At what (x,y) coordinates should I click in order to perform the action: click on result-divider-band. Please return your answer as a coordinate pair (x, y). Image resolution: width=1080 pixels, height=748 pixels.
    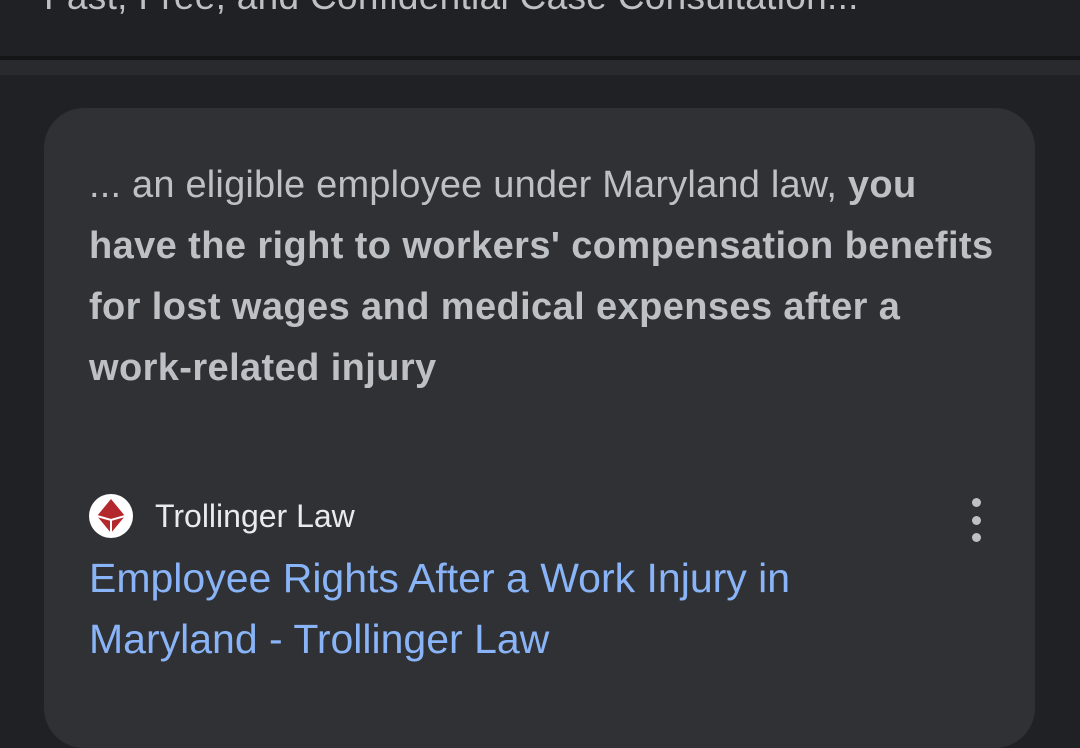
    Looking at the image, I should click on (540, 67).